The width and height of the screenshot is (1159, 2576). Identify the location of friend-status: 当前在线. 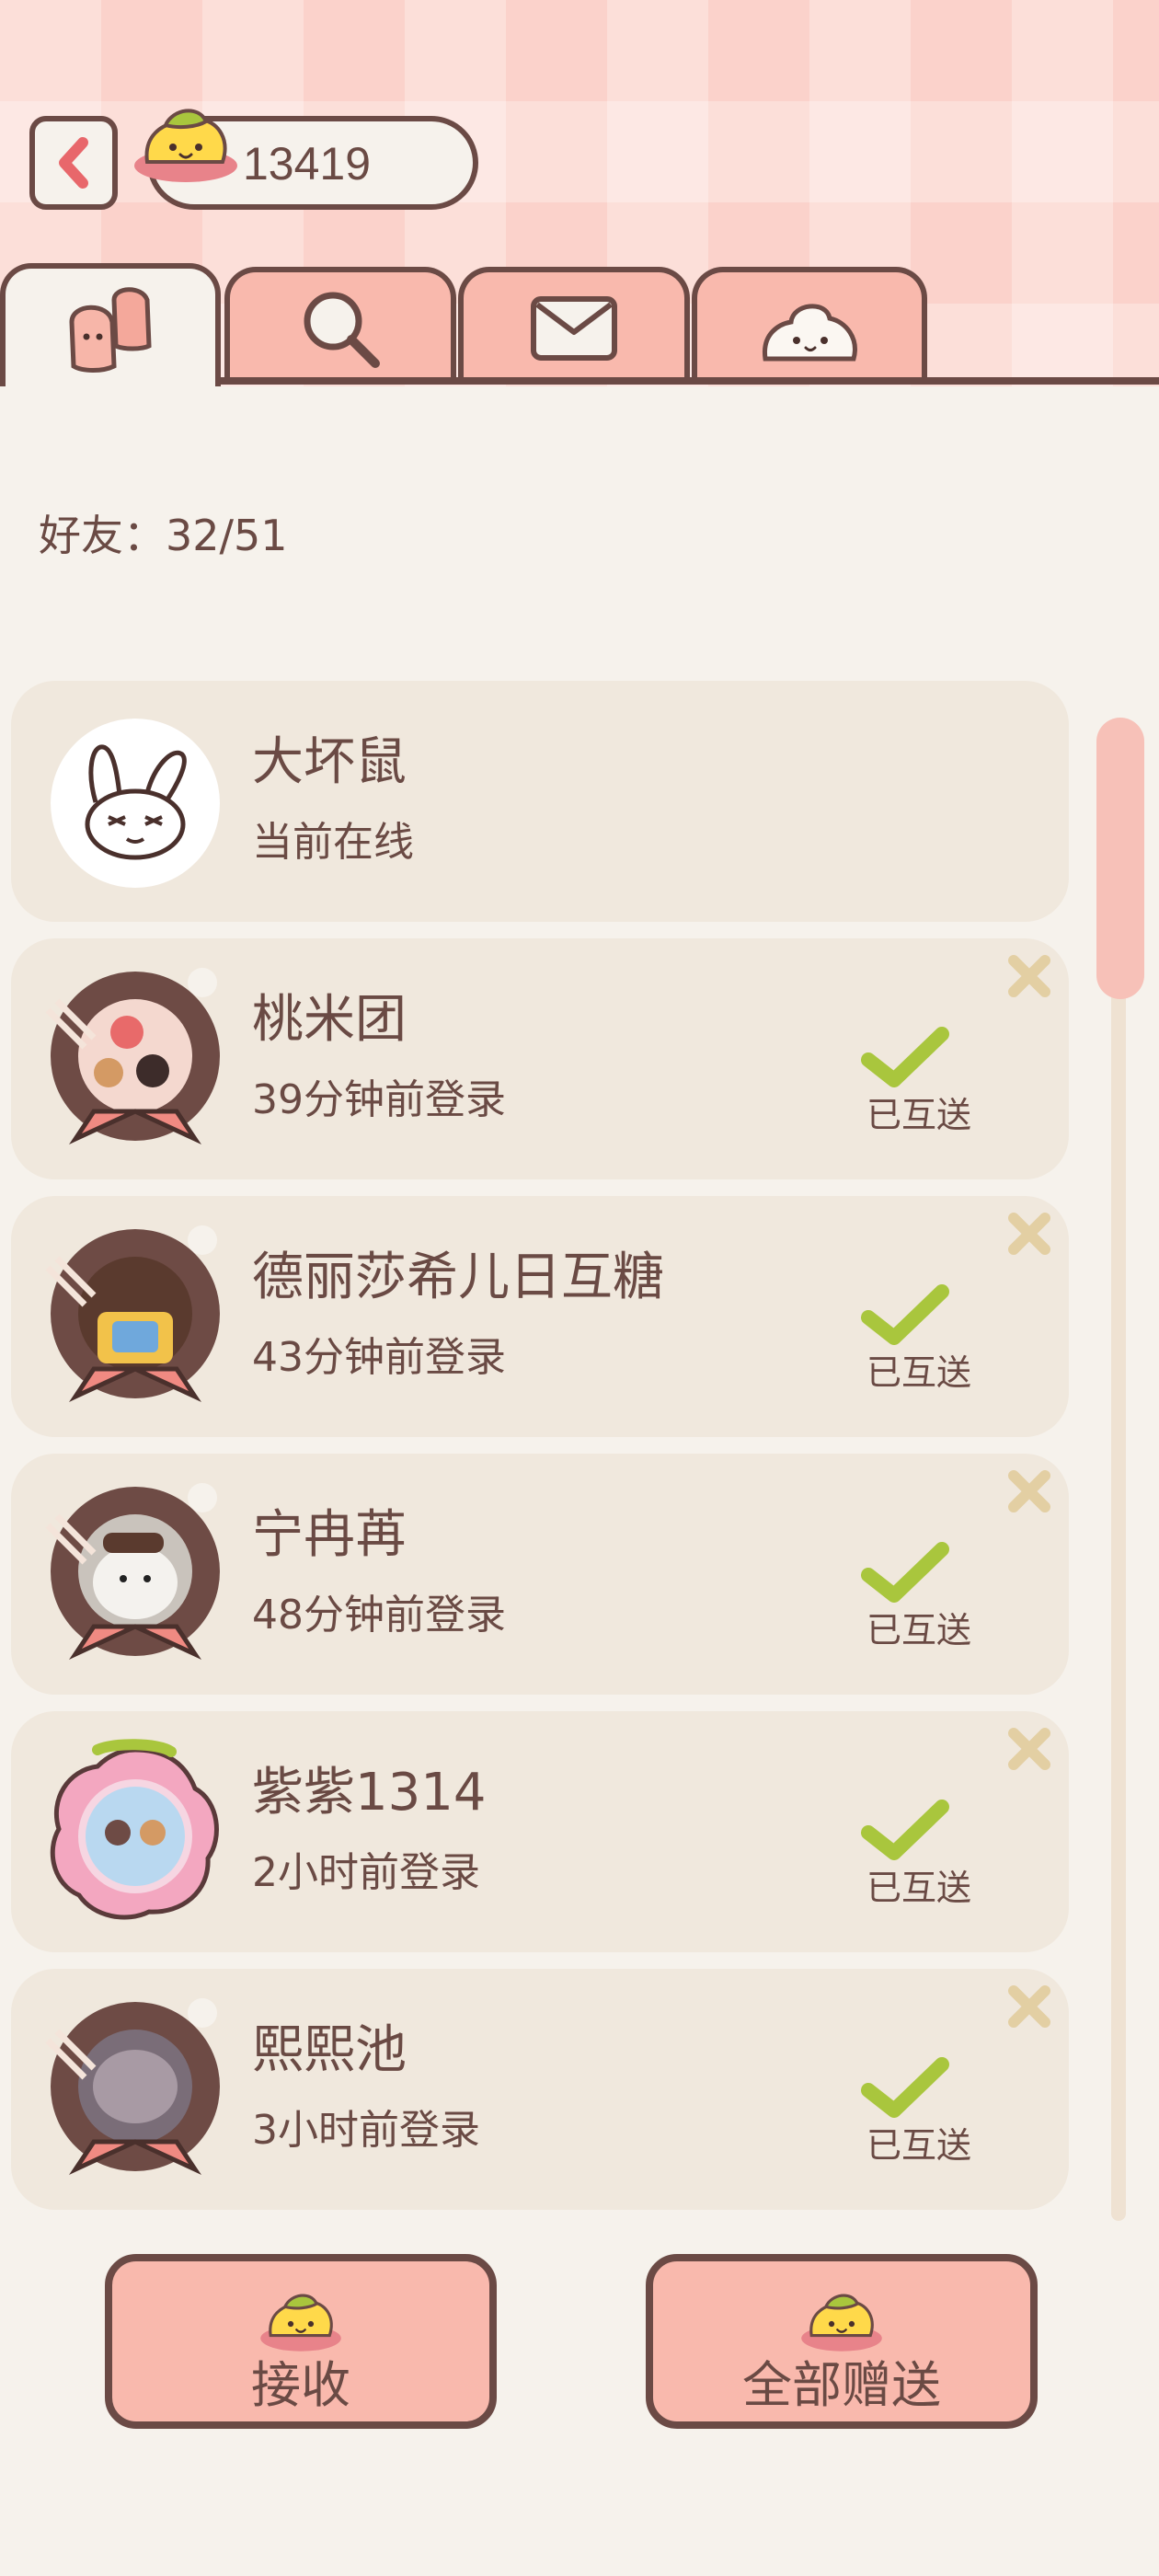
(333, 842).